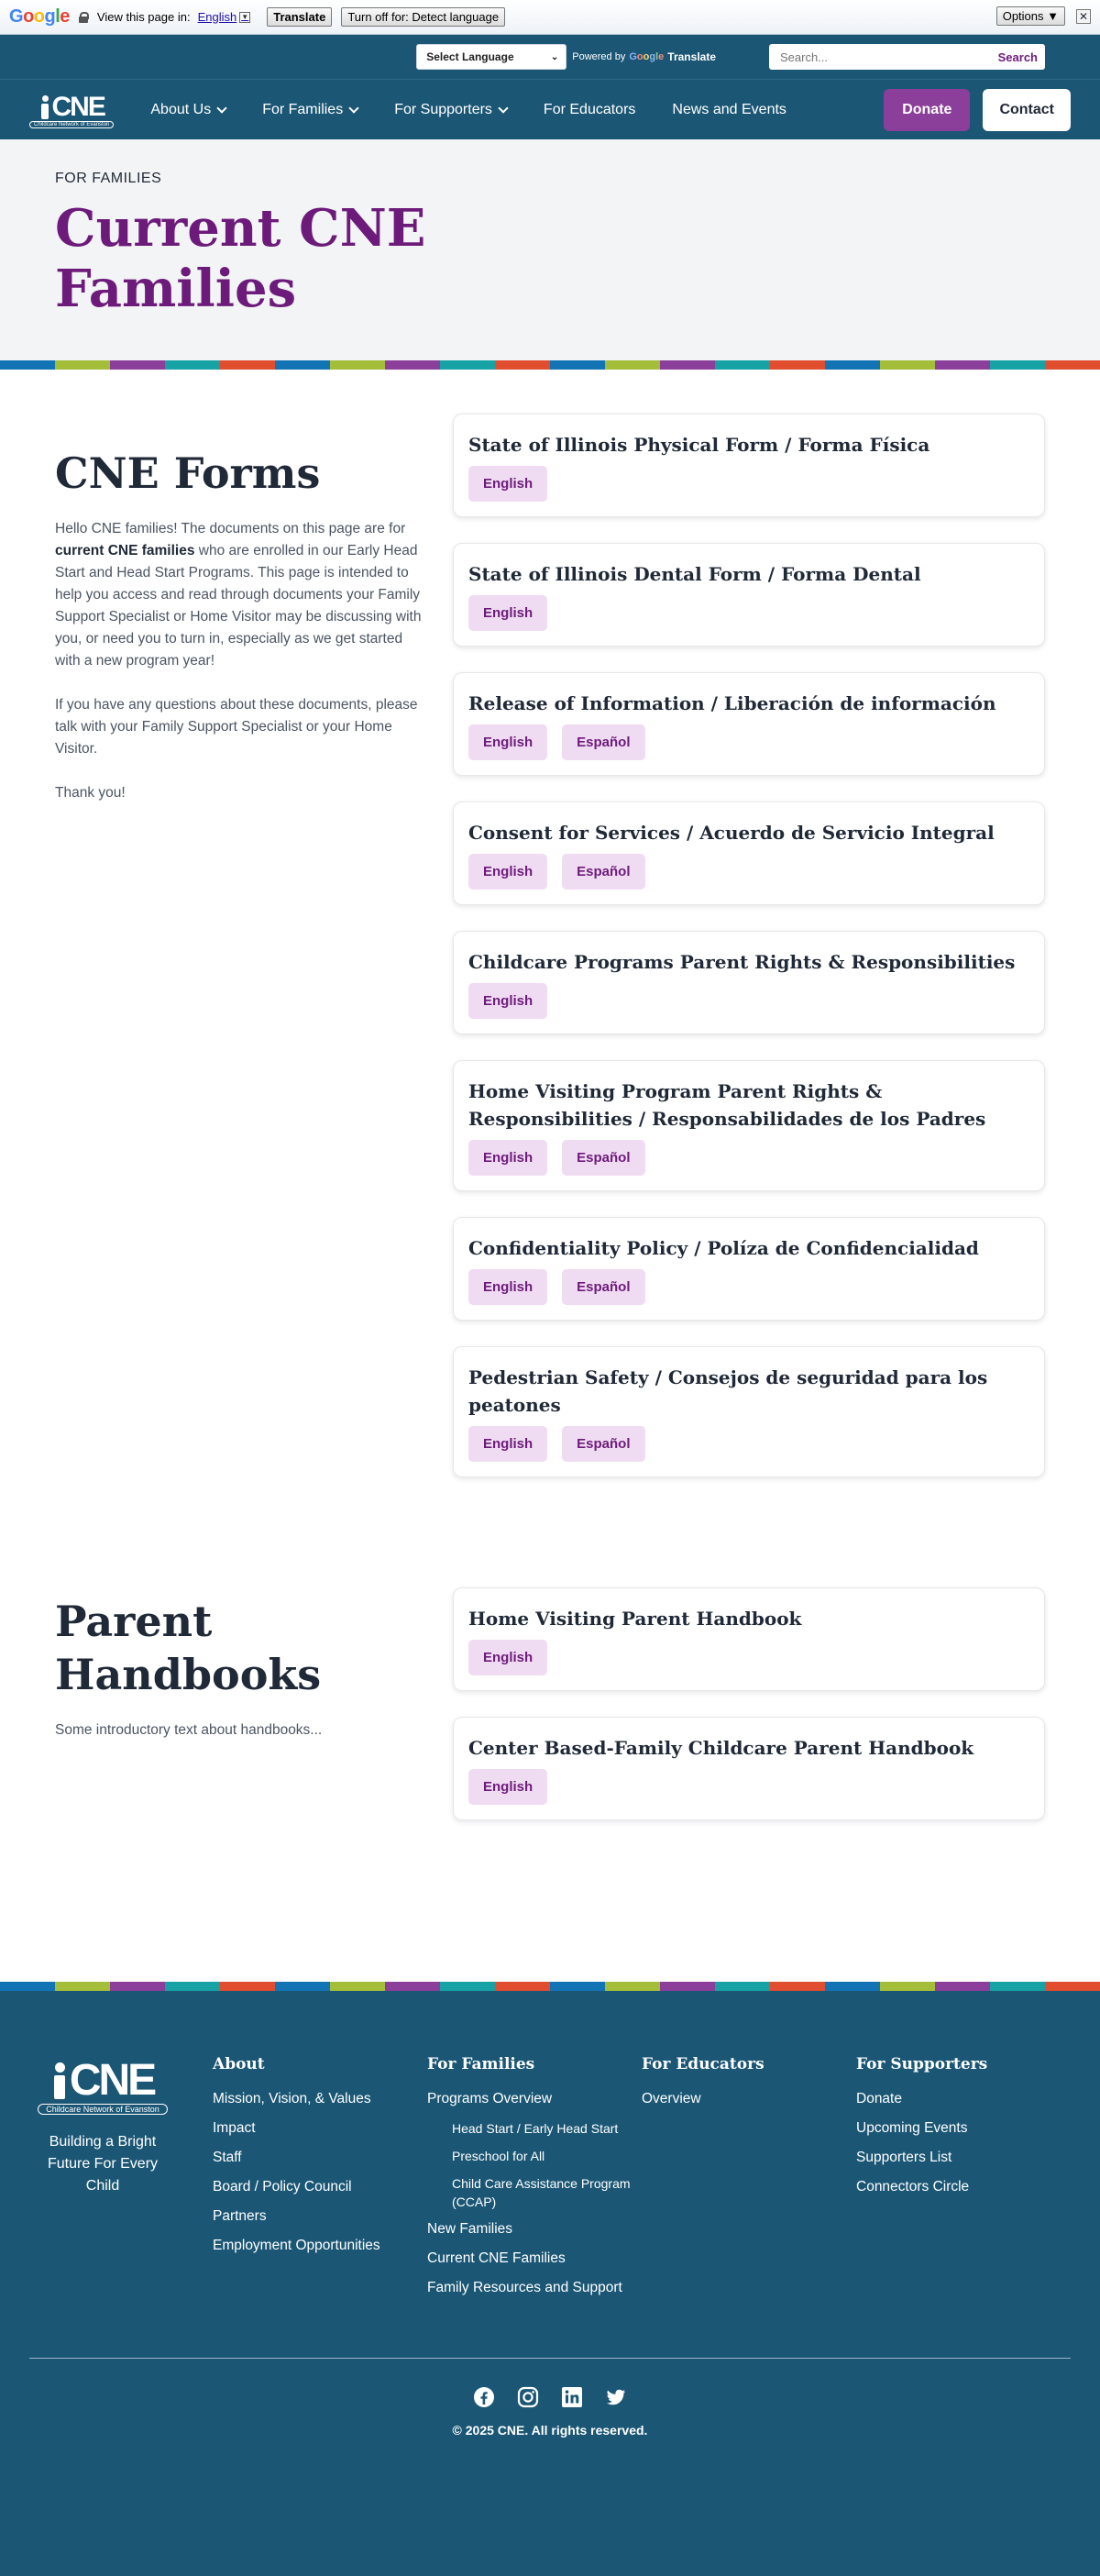 This screenshot has width=1100, height=2576. I want to click on forms-thanks-text: Thank you!, so click(90, 793).